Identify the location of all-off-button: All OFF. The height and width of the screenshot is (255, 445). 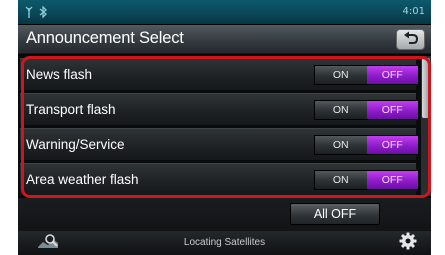
(335, 214).